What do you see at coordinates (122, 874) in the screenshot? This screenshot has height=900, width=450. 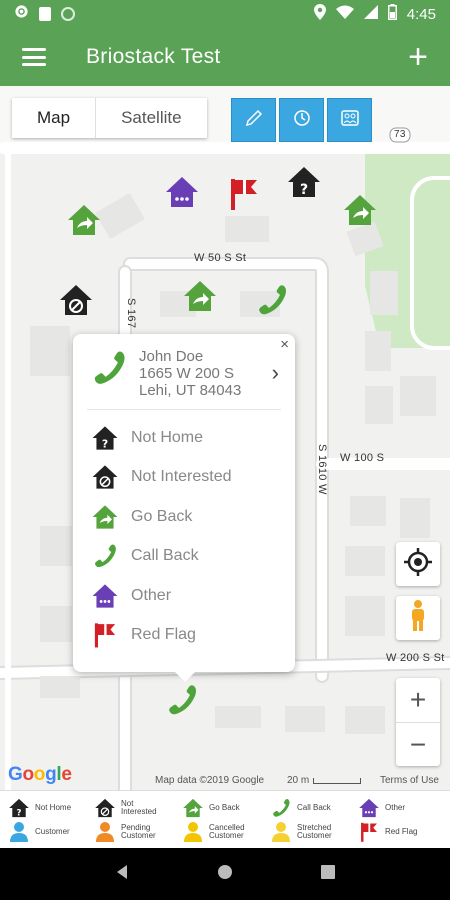 I see `back-icon` at bounding box center [122, 874].